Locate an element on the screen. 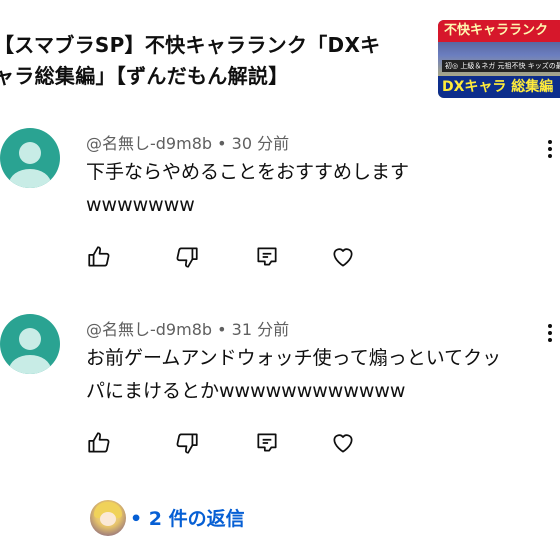 The image size is (560, 560). avatar-face-shape is located at coordinates (108, 519).